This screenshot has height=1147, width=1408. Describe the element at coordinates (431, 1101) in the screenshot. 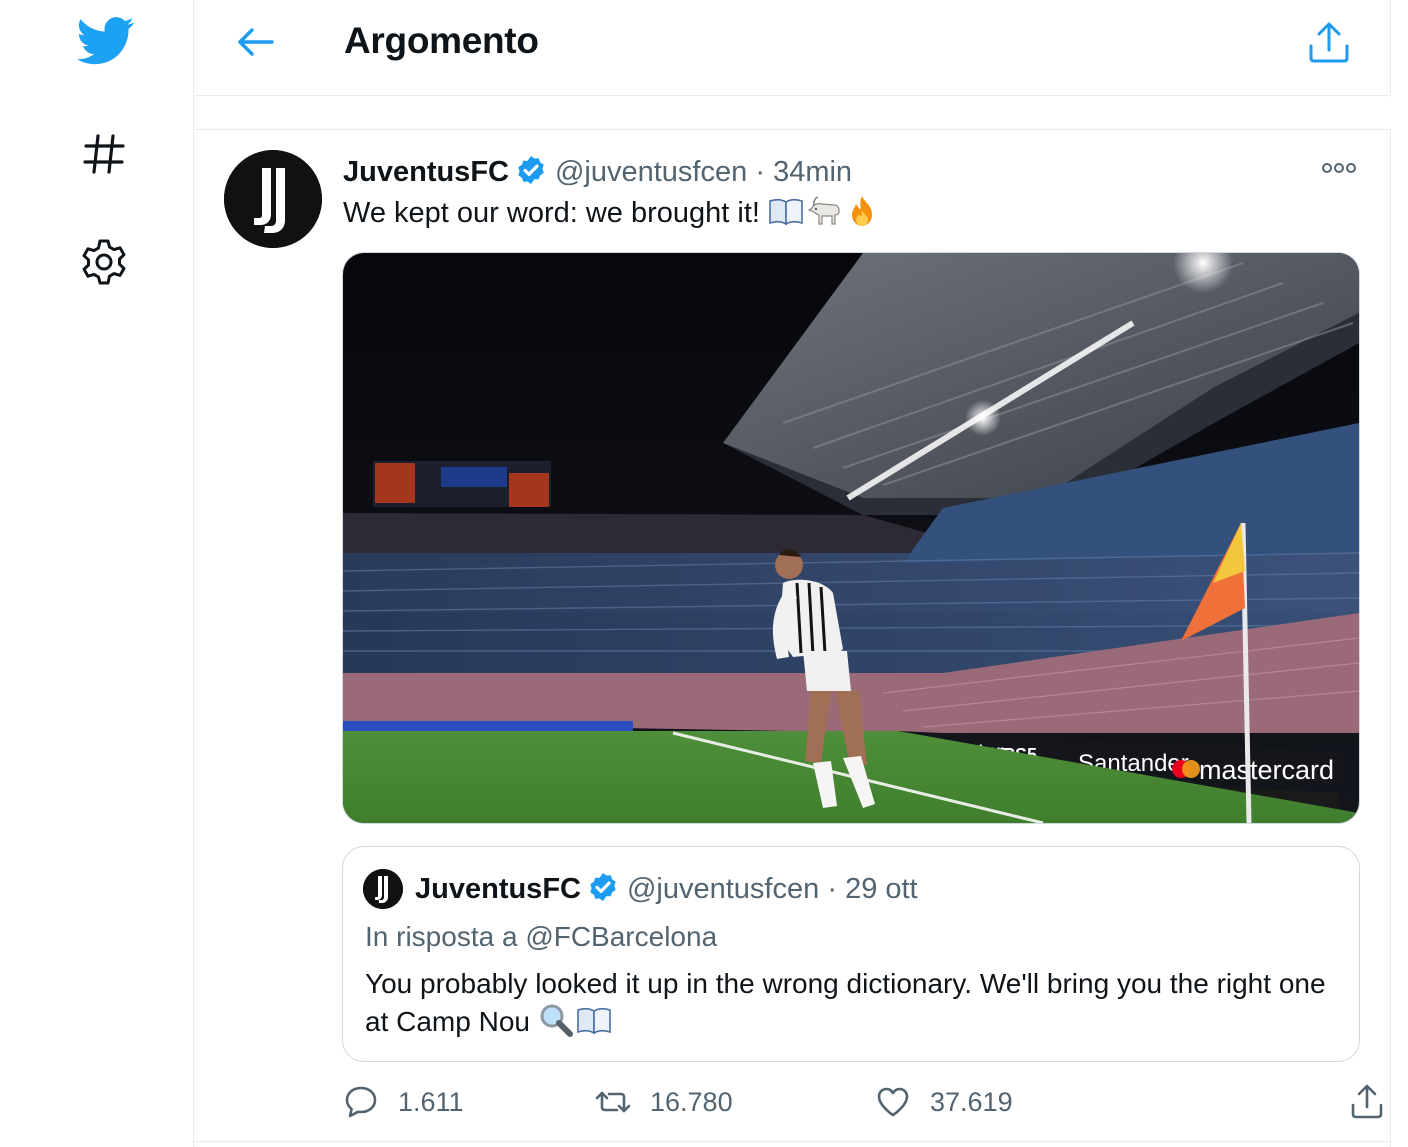

I see `reply-count: 1.611` at that location.